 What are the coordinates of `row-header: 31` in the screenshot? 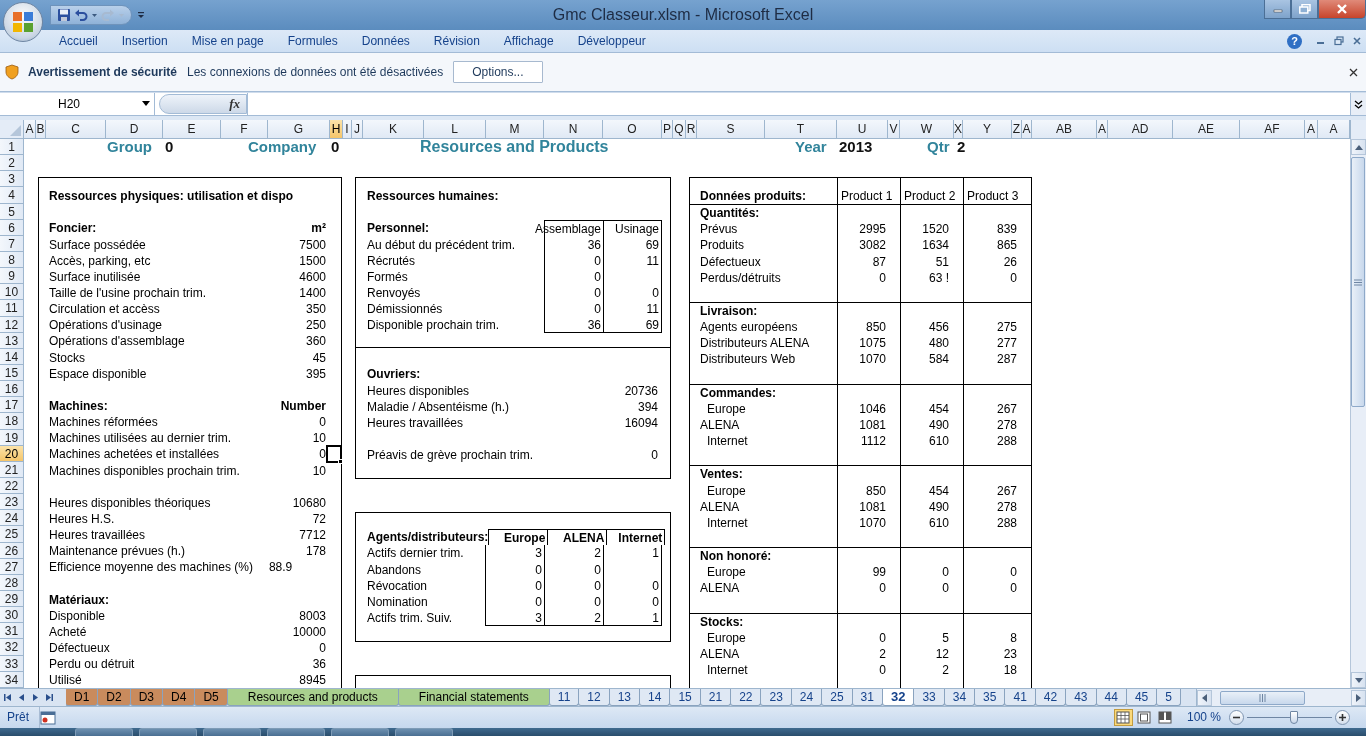 It's located at (12, 631).